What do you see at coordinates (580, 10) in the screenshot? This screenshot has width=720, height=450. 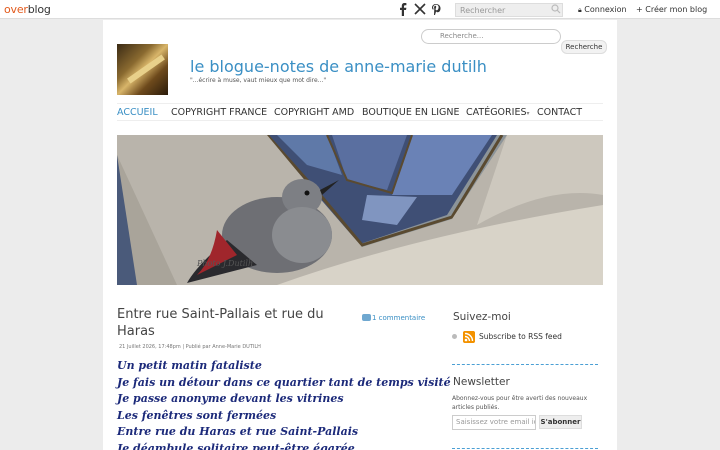 I see `lock-icon: 🔒︎` at bounding box center [580, 10].